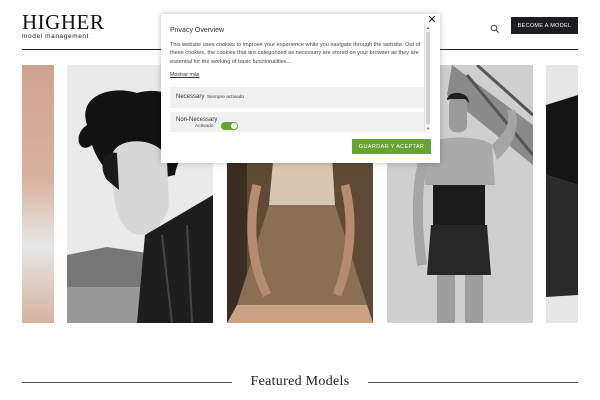 The width and height of the screenshot is (600, 400). What do you see at coordinates (300, 381) in the screenshot?
I see `featured-models-heading: Featured Models` at bounding box center [300, 381].